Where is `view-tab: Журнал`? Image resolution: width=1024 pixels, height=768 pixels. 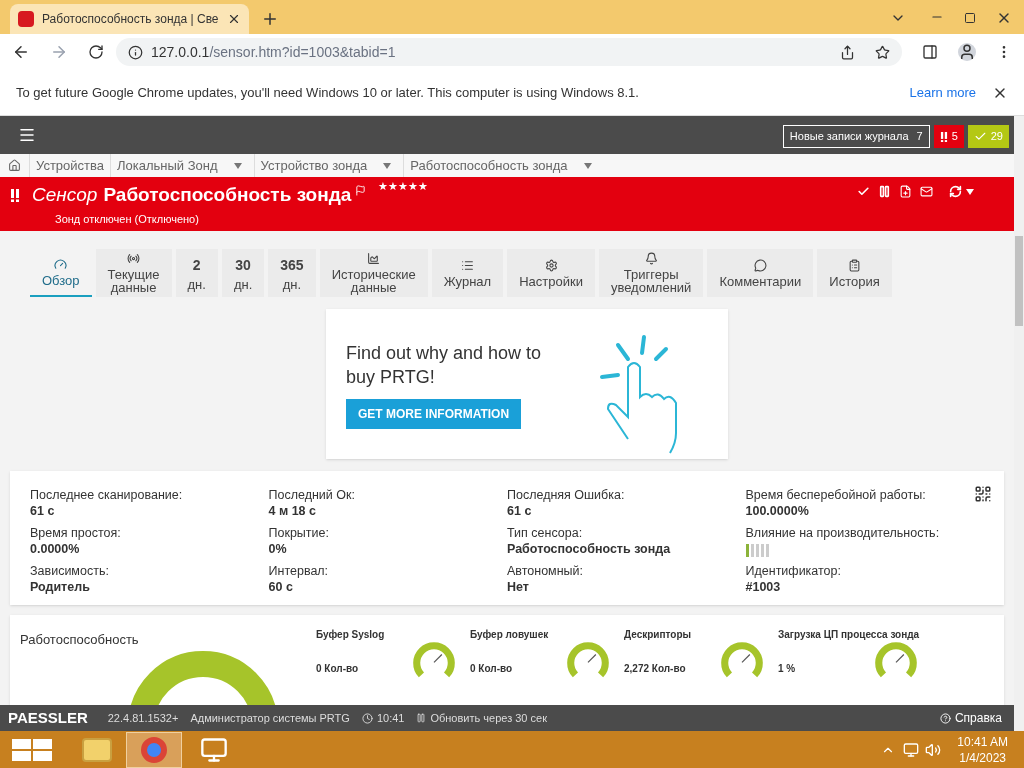
view-tab: Журнал is located at coordinates (467, 273).